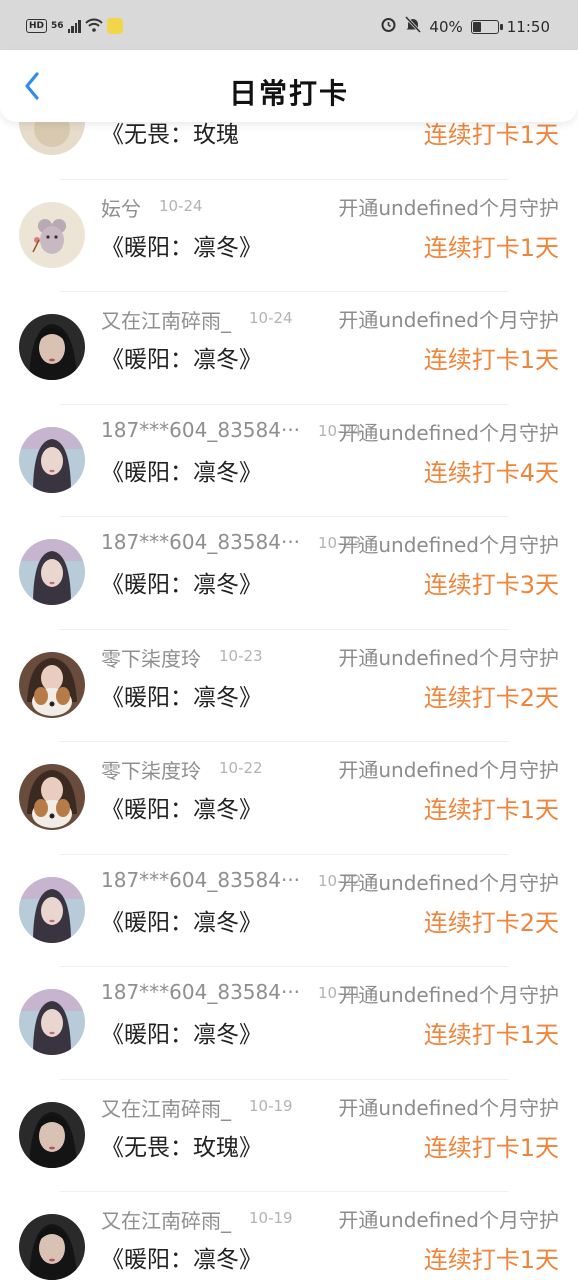  I want to click on streak-count: 连续打卡4天, so click(491, 472).